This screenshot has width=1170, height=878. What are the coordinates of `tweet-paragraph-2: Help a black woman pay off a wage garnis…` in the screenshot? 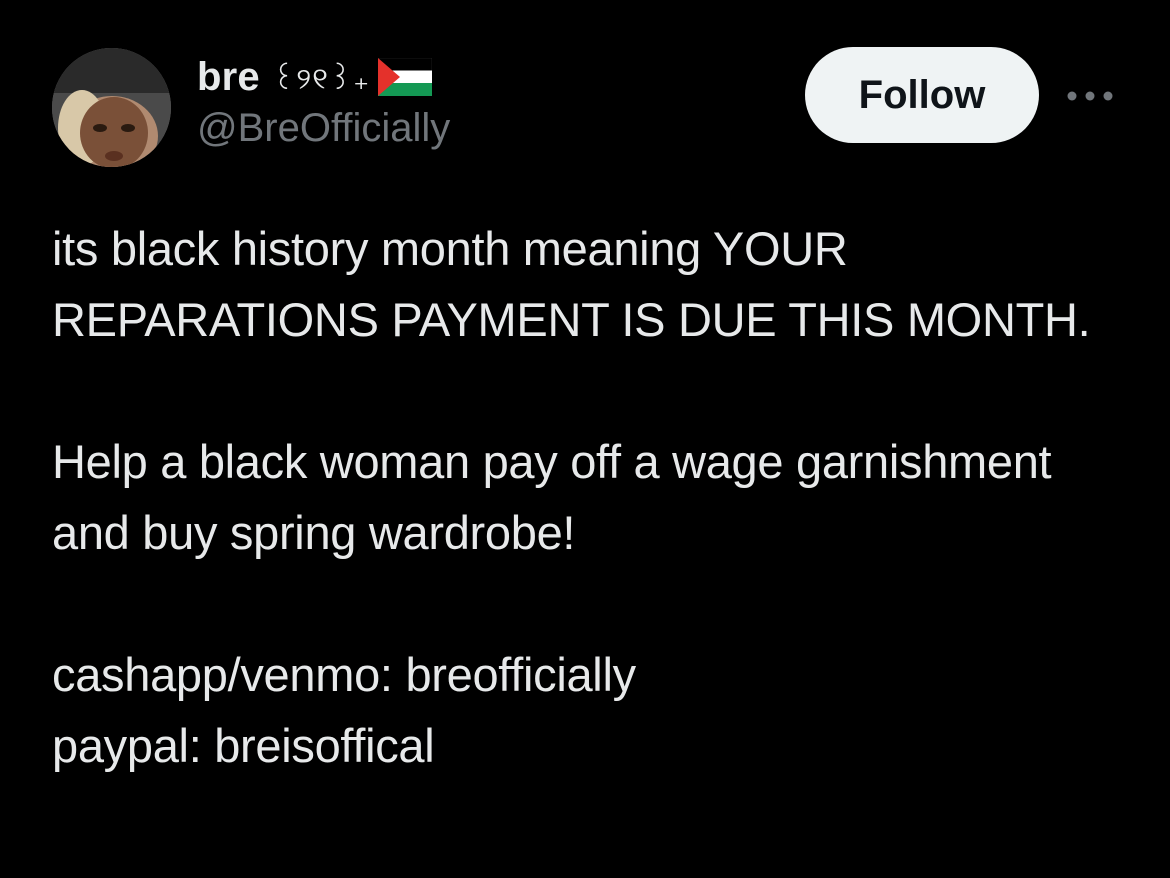 It's located at (552, 497).